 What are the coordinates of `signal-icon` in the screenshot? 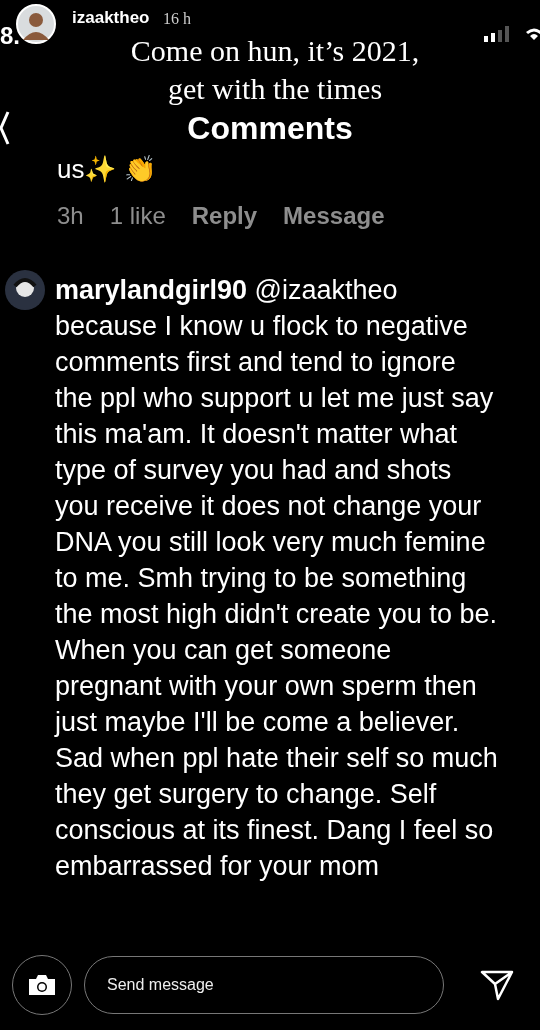 It's located at (497, 34).